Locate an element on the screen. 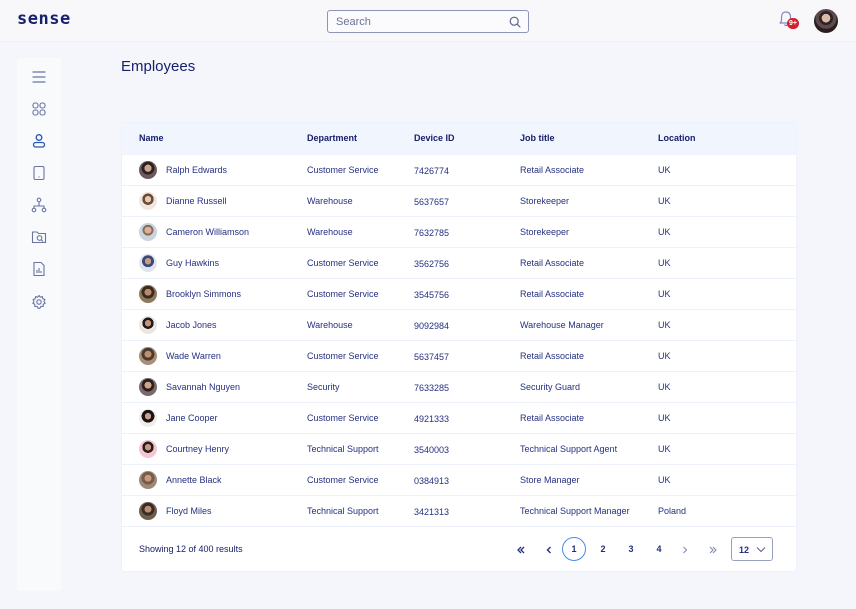 This screenshot has width=856, height=609. search-box is located at coordinates (428, 21).